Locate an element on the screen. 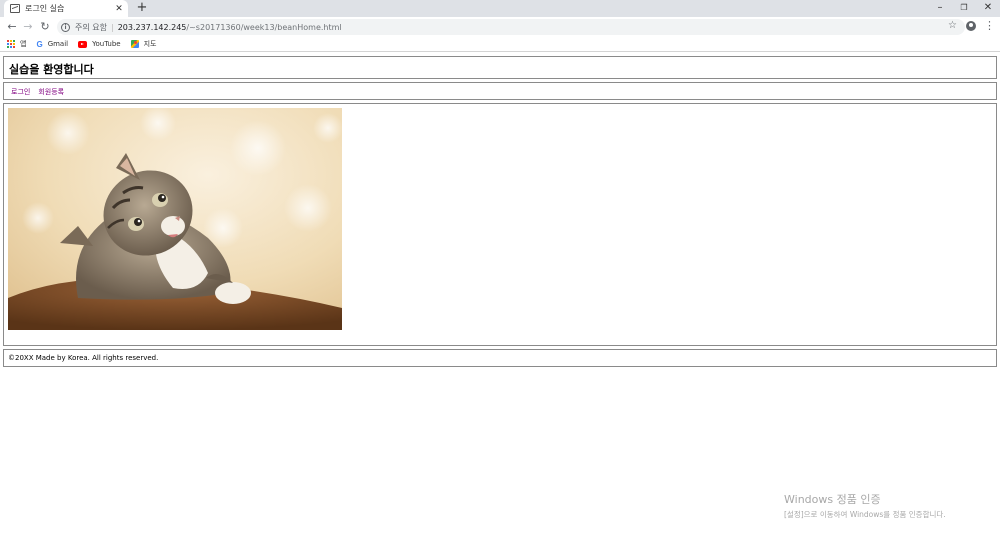 Image resolution: width=1000 pixels, height=541 pixels. minimize-icon: – is located at coordinates (940, 8).